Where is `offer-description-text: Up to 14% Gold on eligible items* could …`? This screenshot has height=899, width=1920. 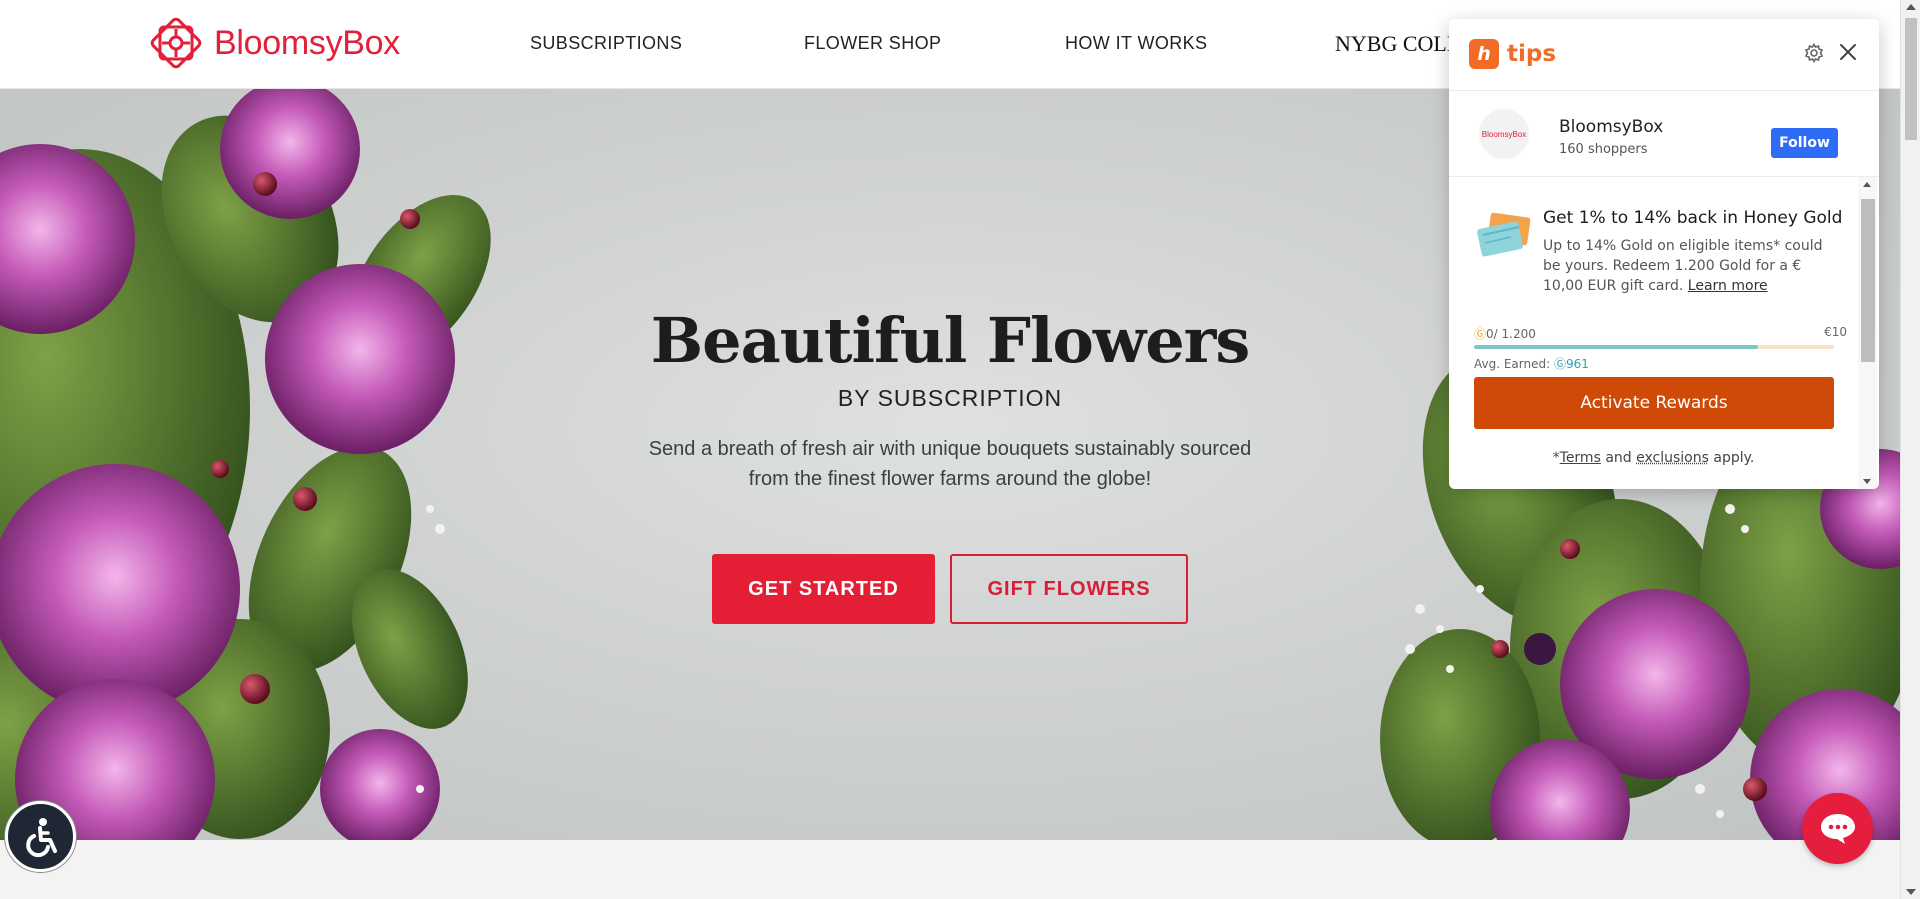 offer-description-text: Up to 14% Gold on eligible items* could … is located at coordinates (1683, 266).